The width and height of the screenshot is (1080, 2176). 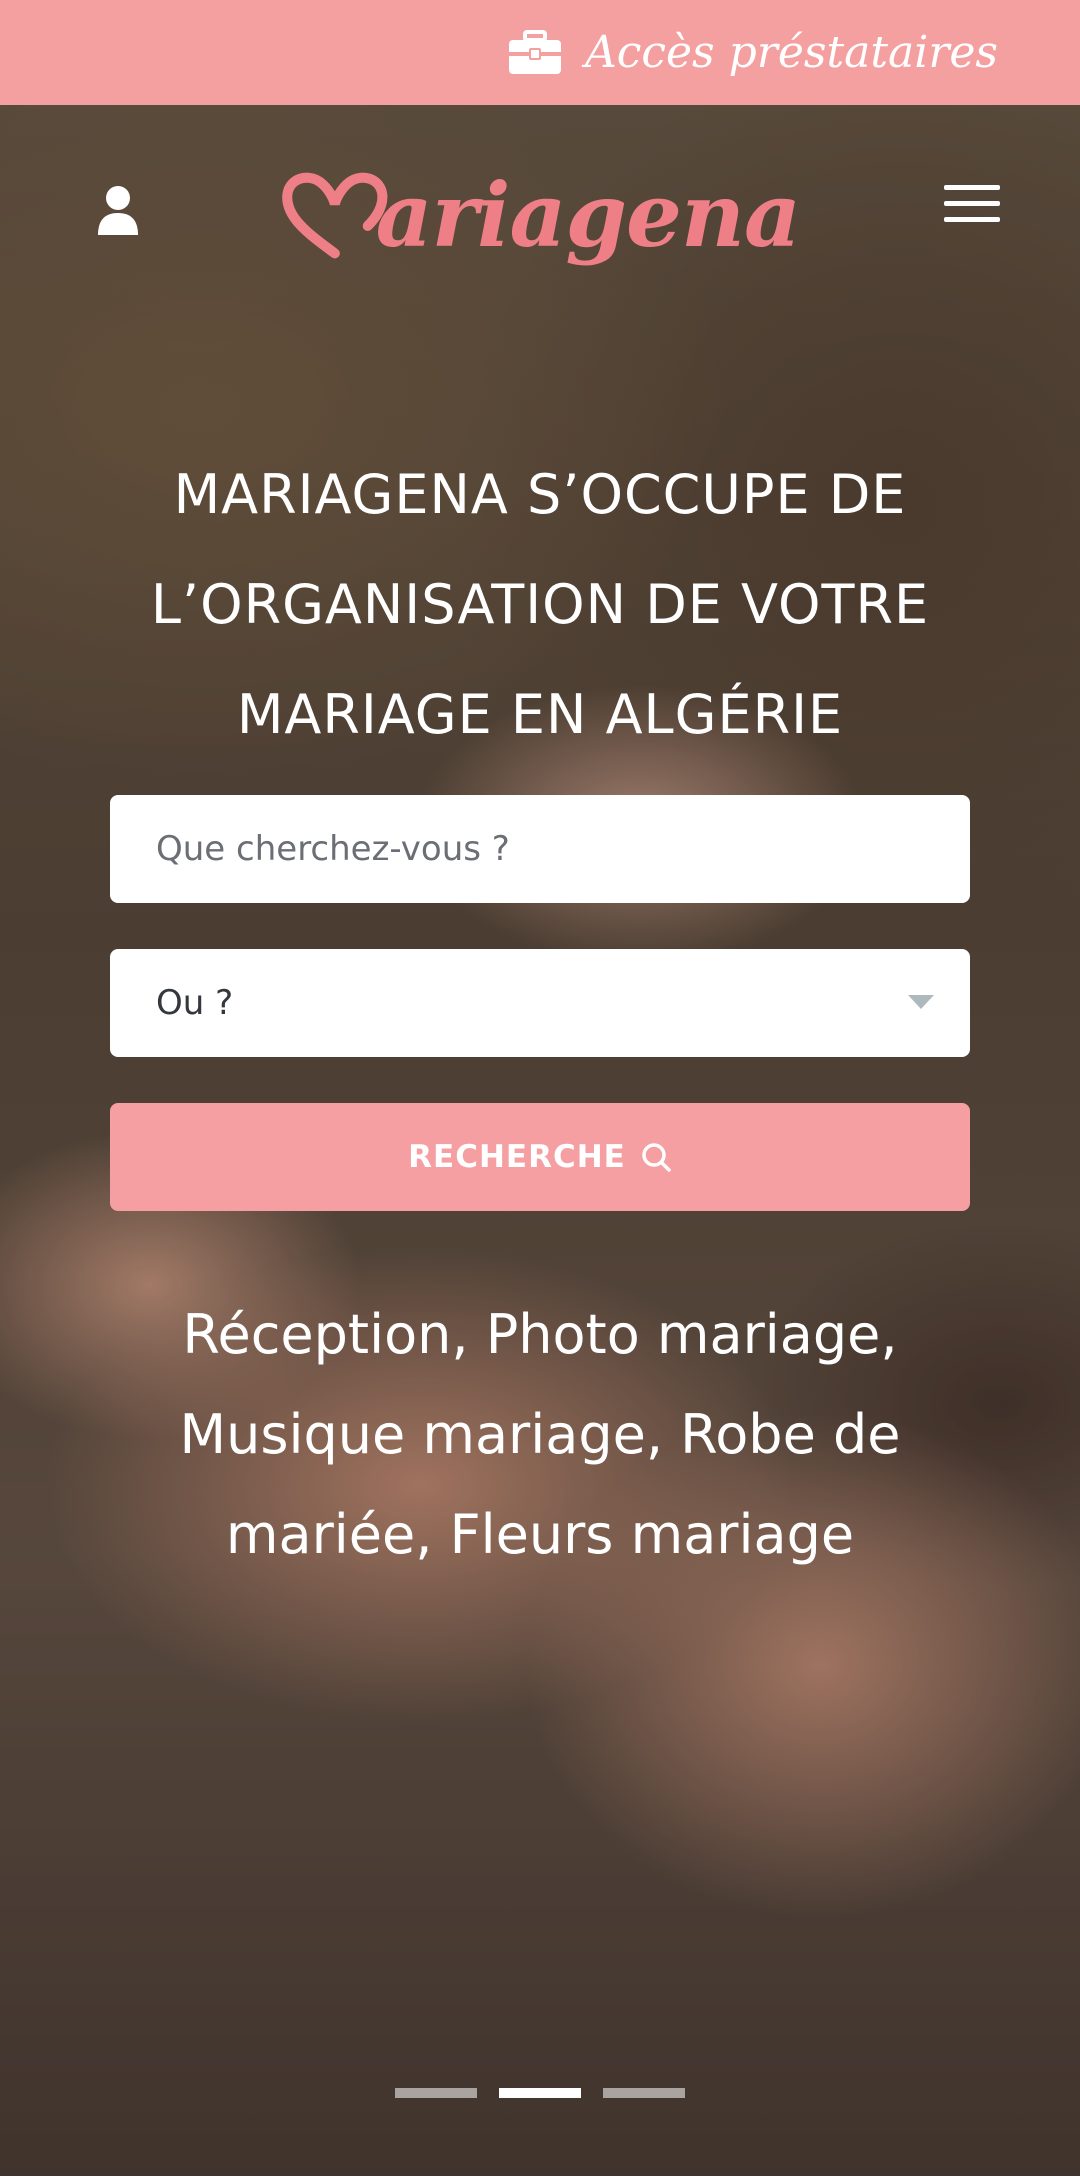 I want to click on category-line: mariée, Fleurs mariage, so click(x=540, y=1534).